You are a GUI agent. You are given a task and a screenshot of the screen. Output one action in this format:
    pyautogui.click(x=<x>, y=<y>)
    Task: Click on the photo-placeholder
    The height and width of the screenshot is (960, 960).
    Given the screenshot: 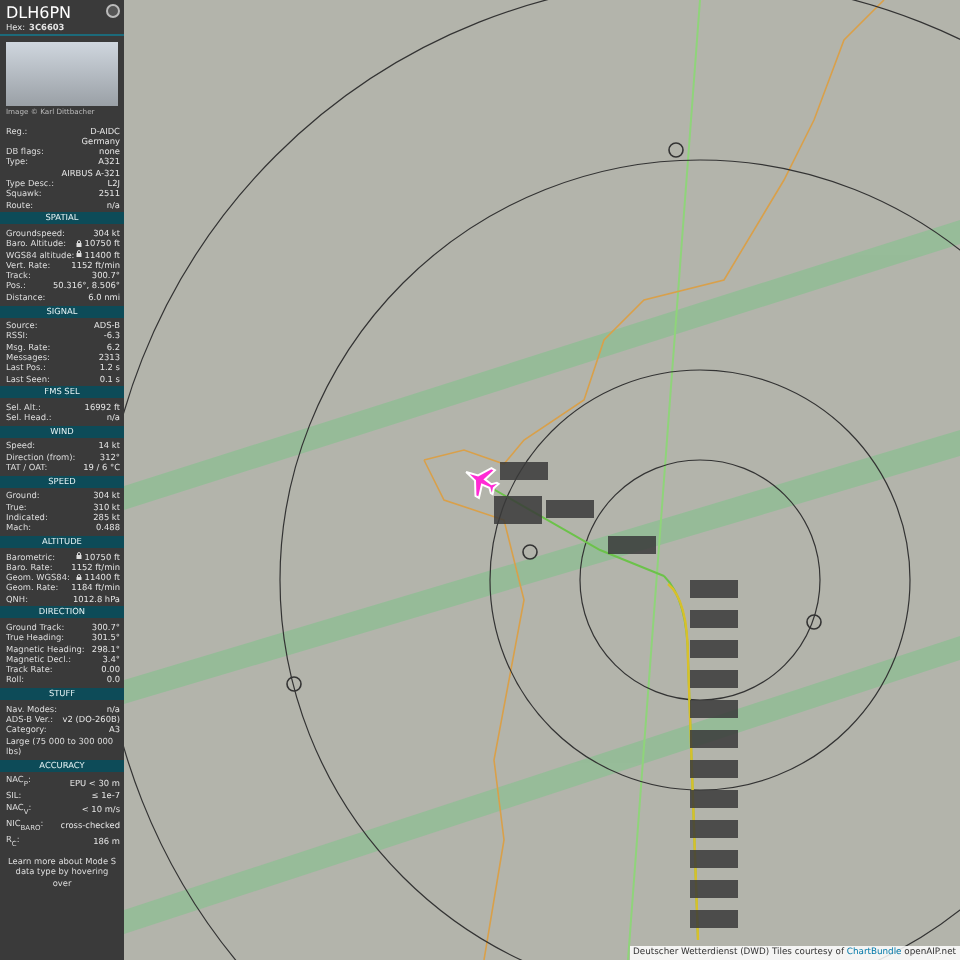 What is the action you would take?
    pyautogui.click(x=62, y=74)
    